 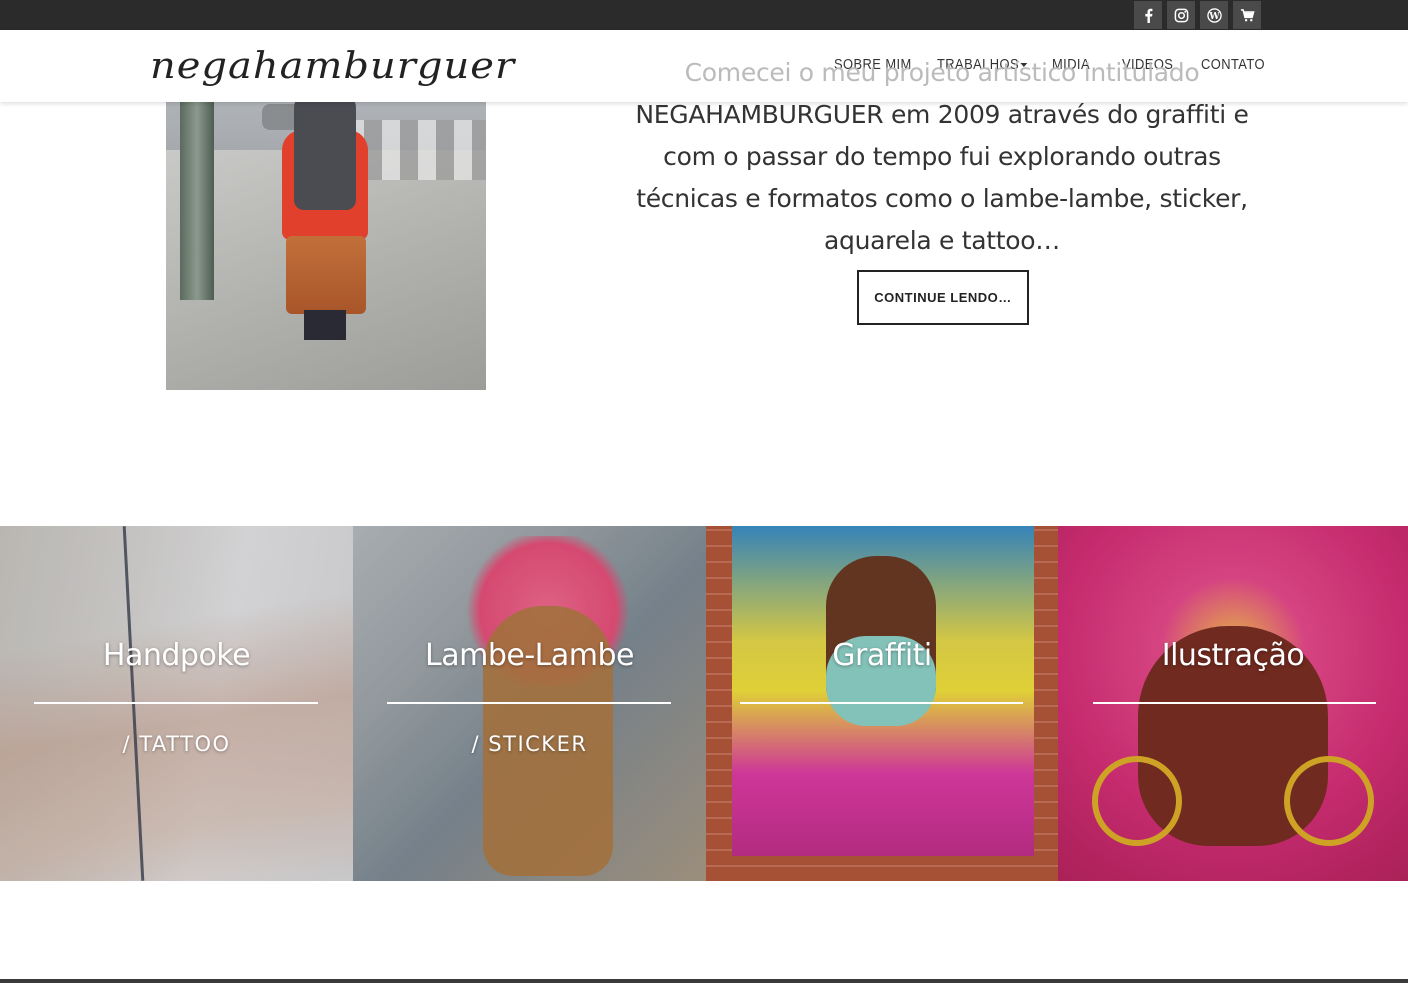 I want to click on tile-ilustracao: Ilustração, so click(x=1233, y=703).